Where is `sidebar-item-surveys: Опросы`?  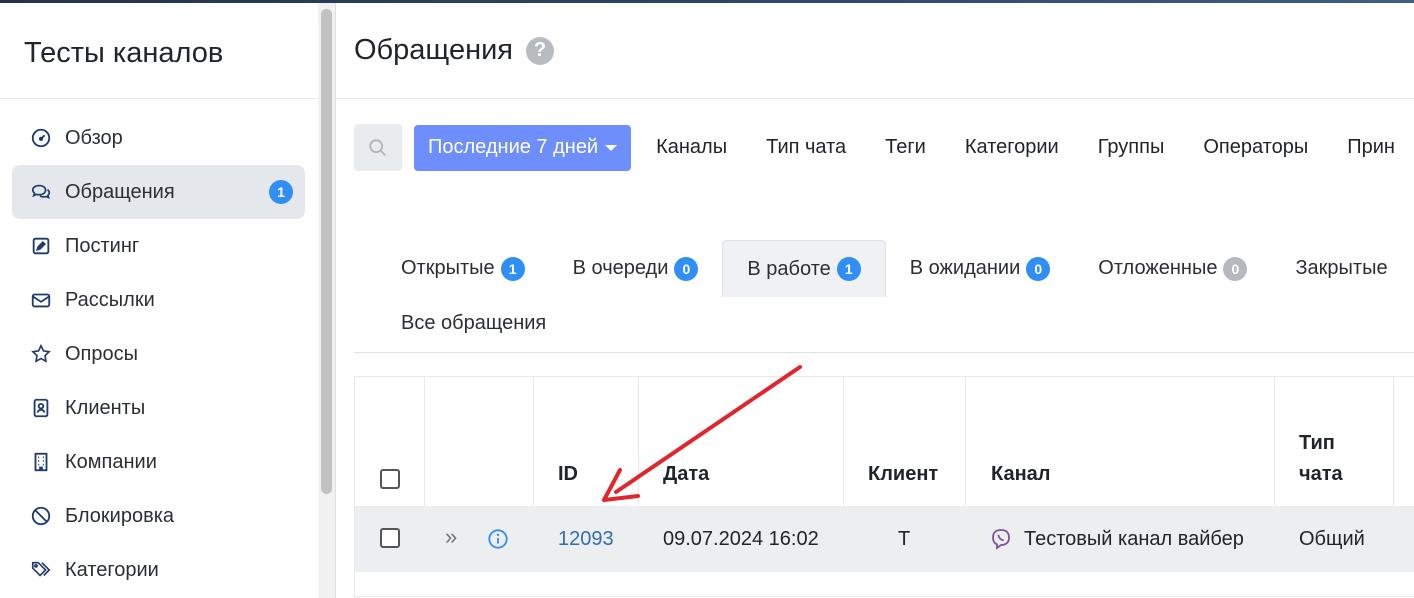
sidebar-item-surveys: Опросы is located at coordinates (158, 354).